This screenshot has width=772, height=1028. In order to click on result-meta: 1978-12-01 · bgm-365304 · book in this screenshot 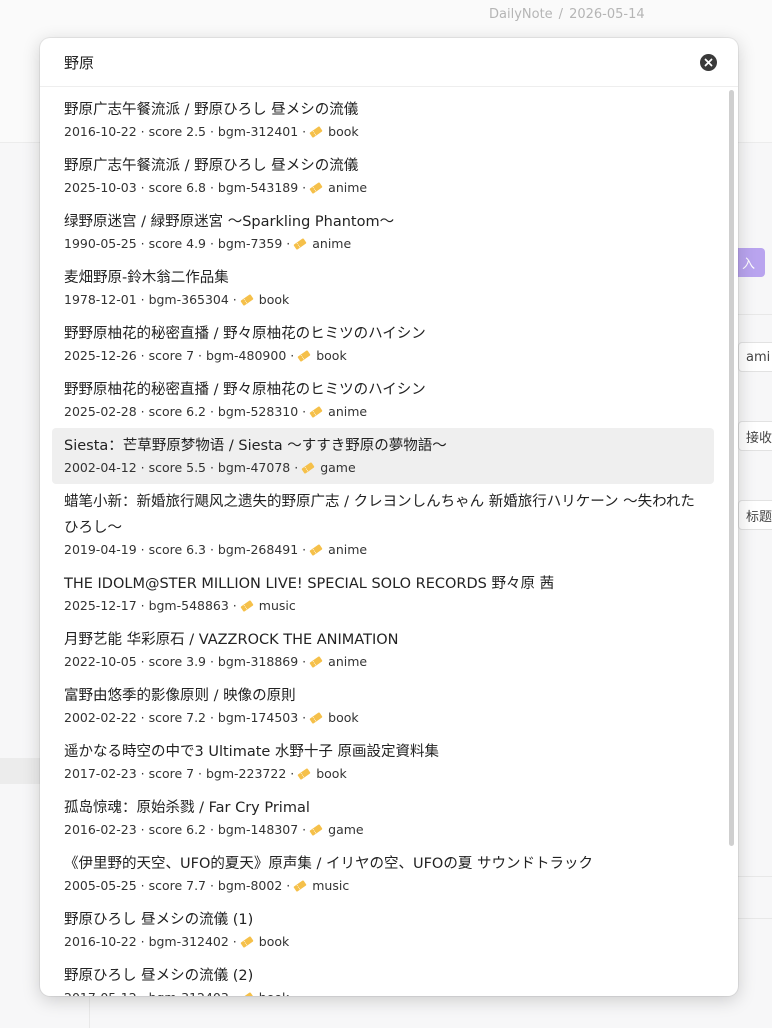, I will do `click(383, 300)`.